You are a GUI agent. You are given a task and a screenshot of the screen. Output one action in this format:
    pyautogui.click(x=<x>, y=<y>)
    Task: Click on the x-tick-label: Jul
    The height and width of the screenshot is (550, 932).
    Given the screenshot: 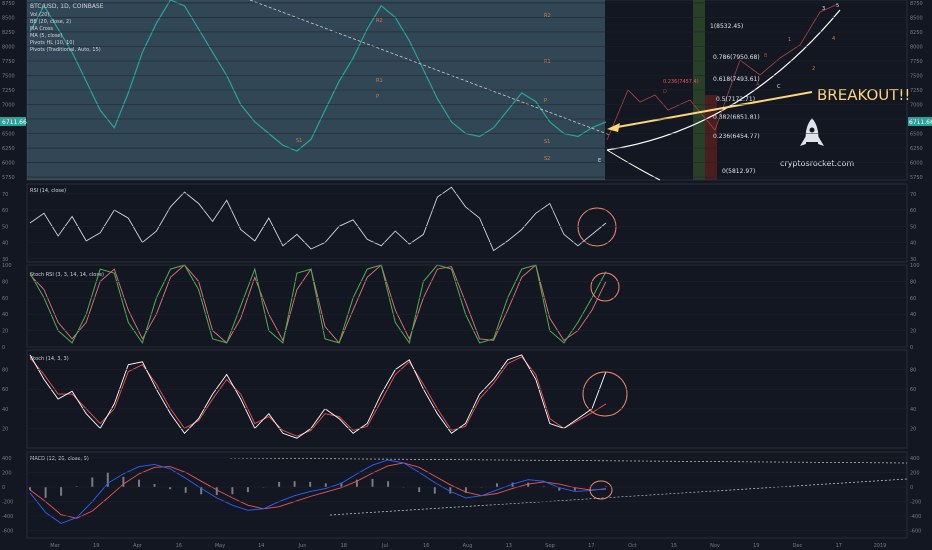 What is the action you would take?
    pyautogui.click(x=384, y=546)
    